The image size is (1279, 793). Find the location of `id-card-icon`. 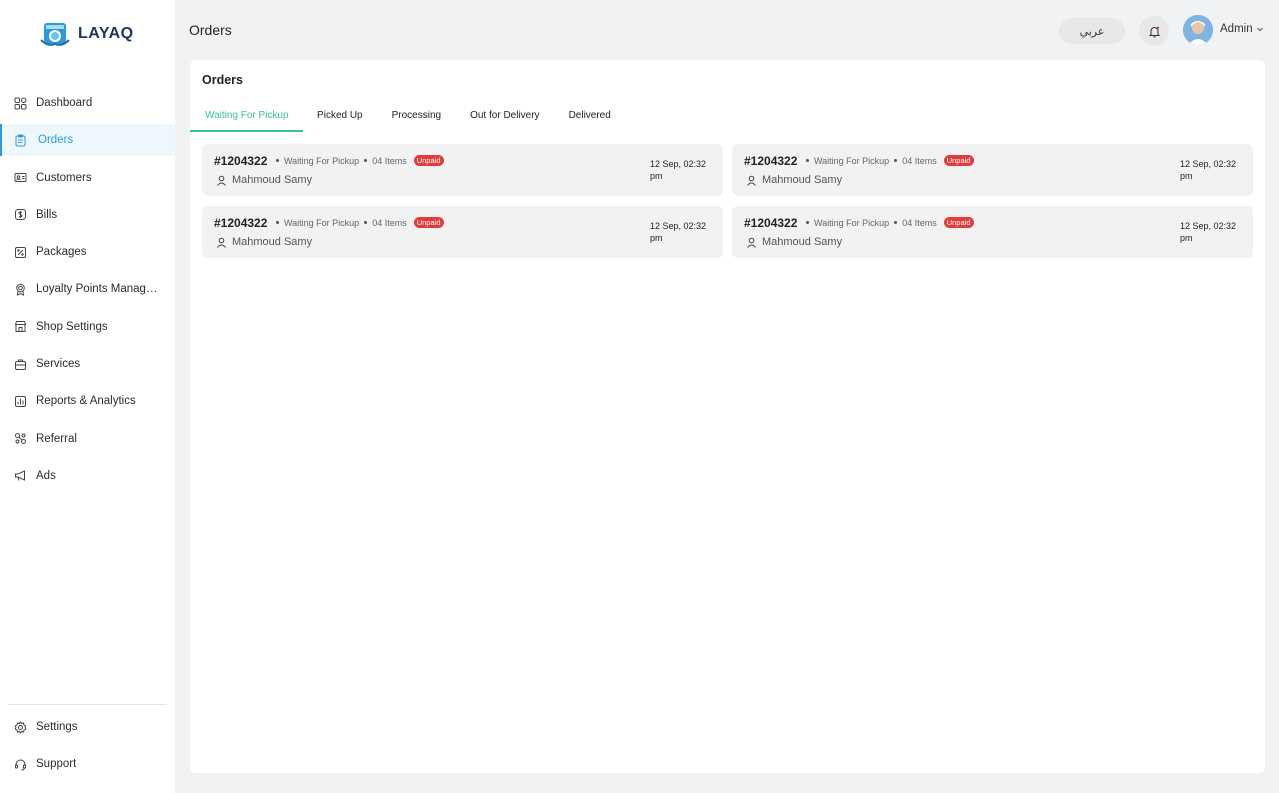

id-card-icon is located at coordinates (20, 178).